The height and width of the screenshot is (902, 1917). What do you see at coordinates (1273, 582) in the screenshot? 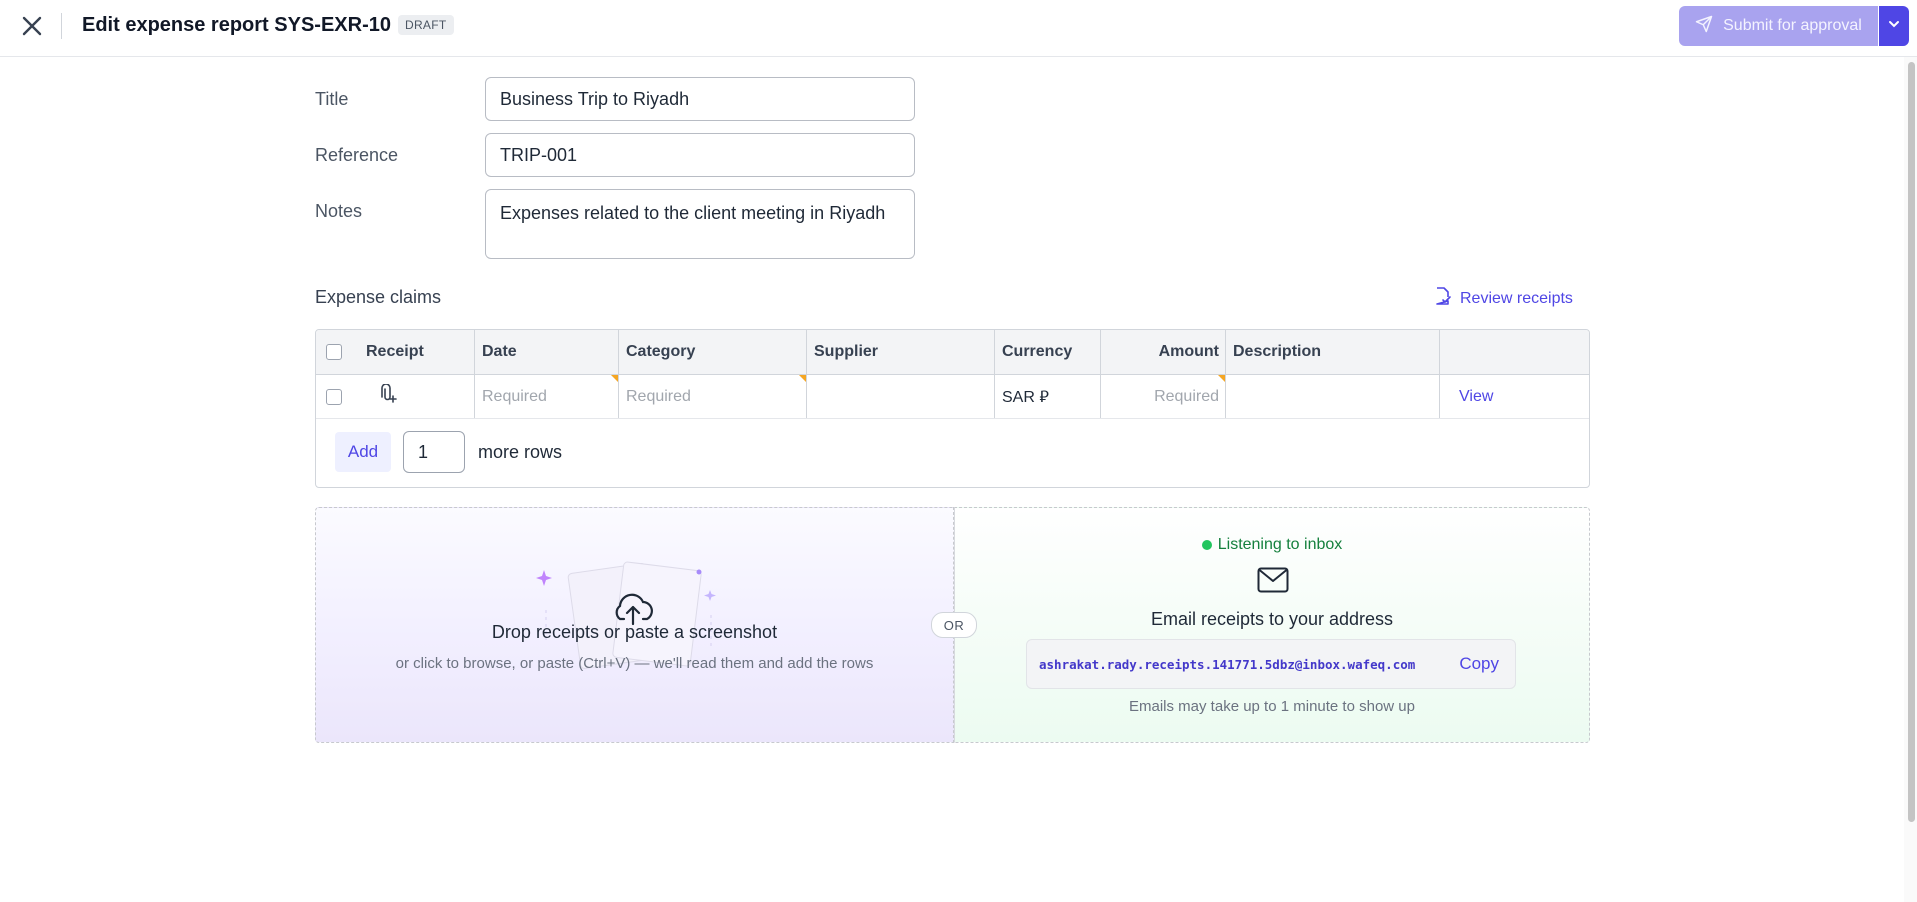
I see `envelope-icon` at bounding box center [1273, 582].